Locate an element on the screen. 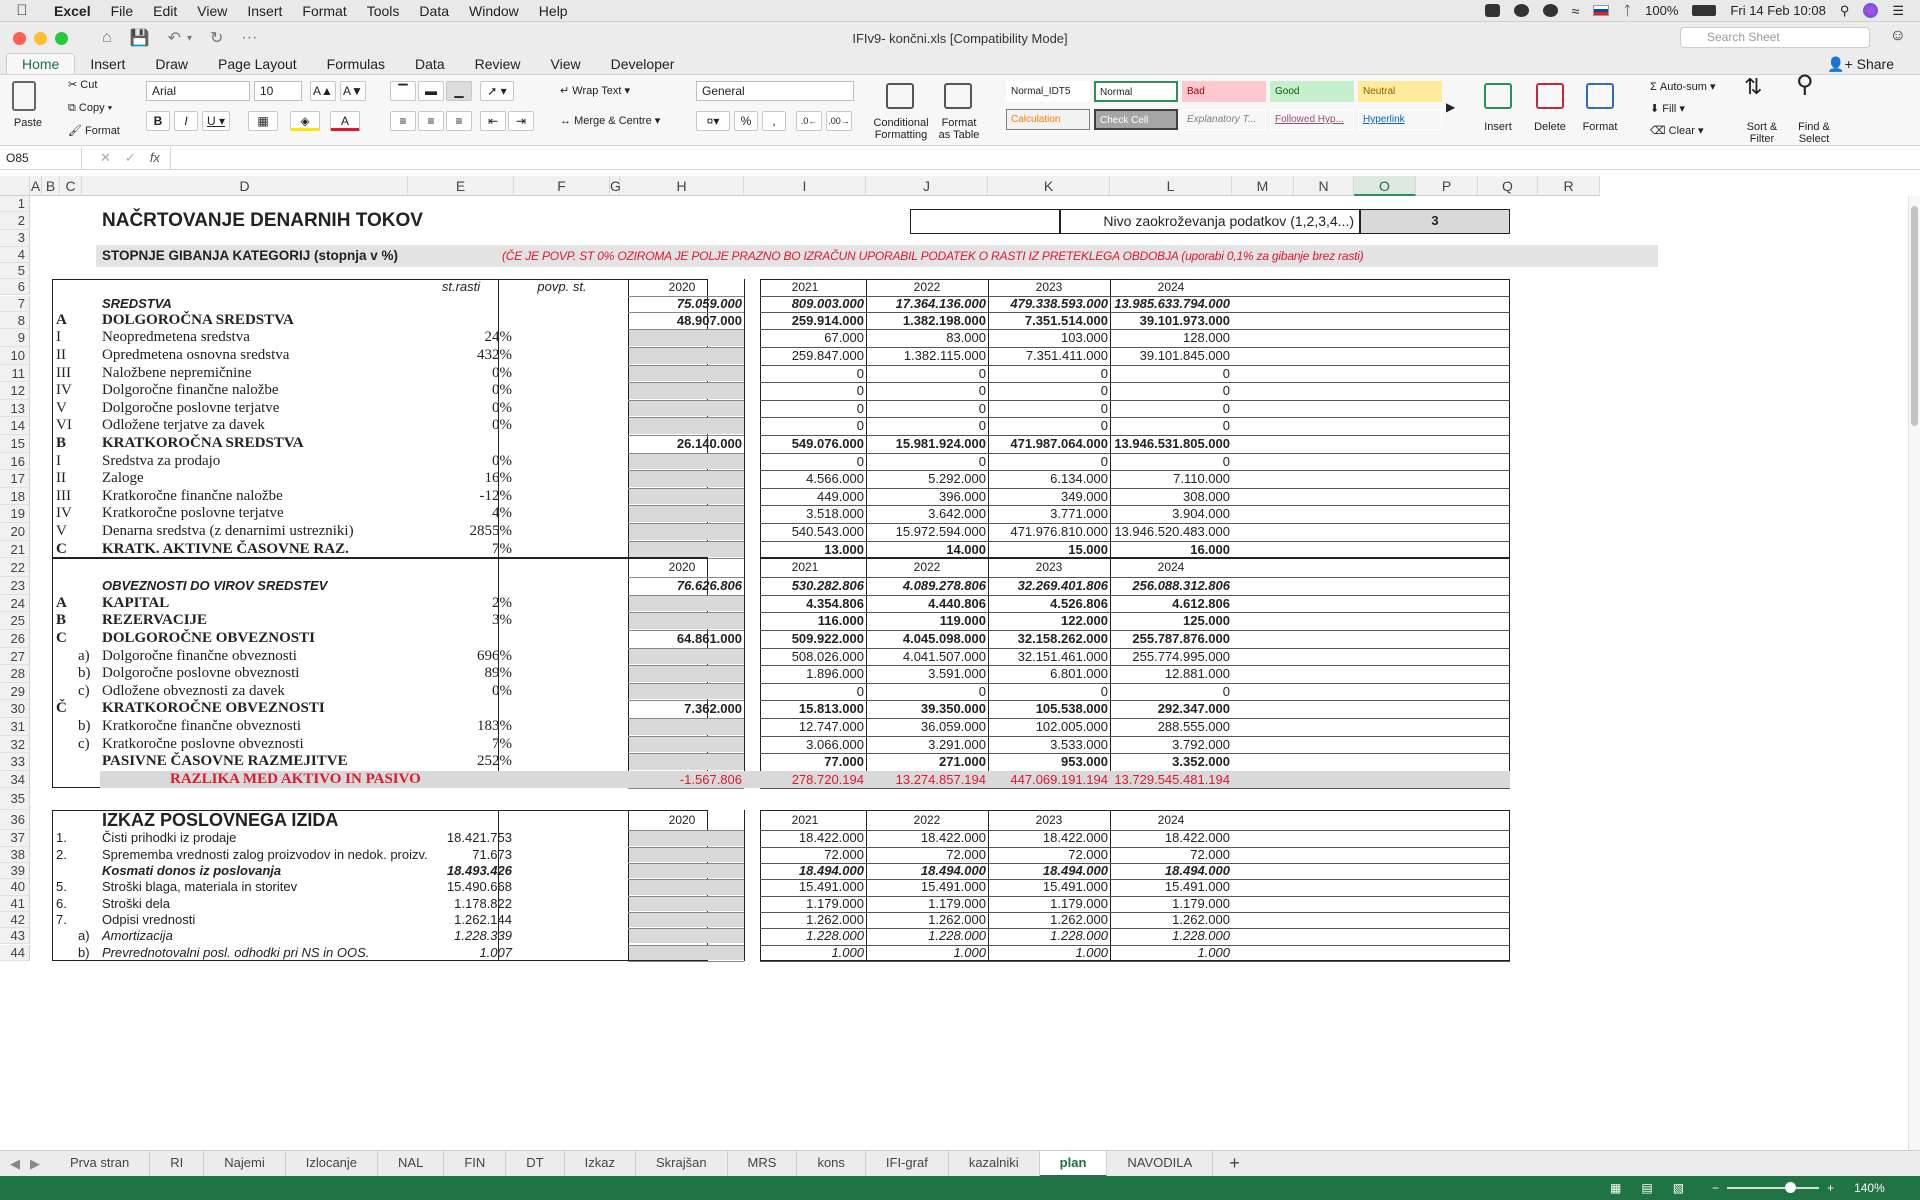 The height and width of the screenshot is (1200, 1920). row-header-29: 29 is located at coordinates (15, 691).